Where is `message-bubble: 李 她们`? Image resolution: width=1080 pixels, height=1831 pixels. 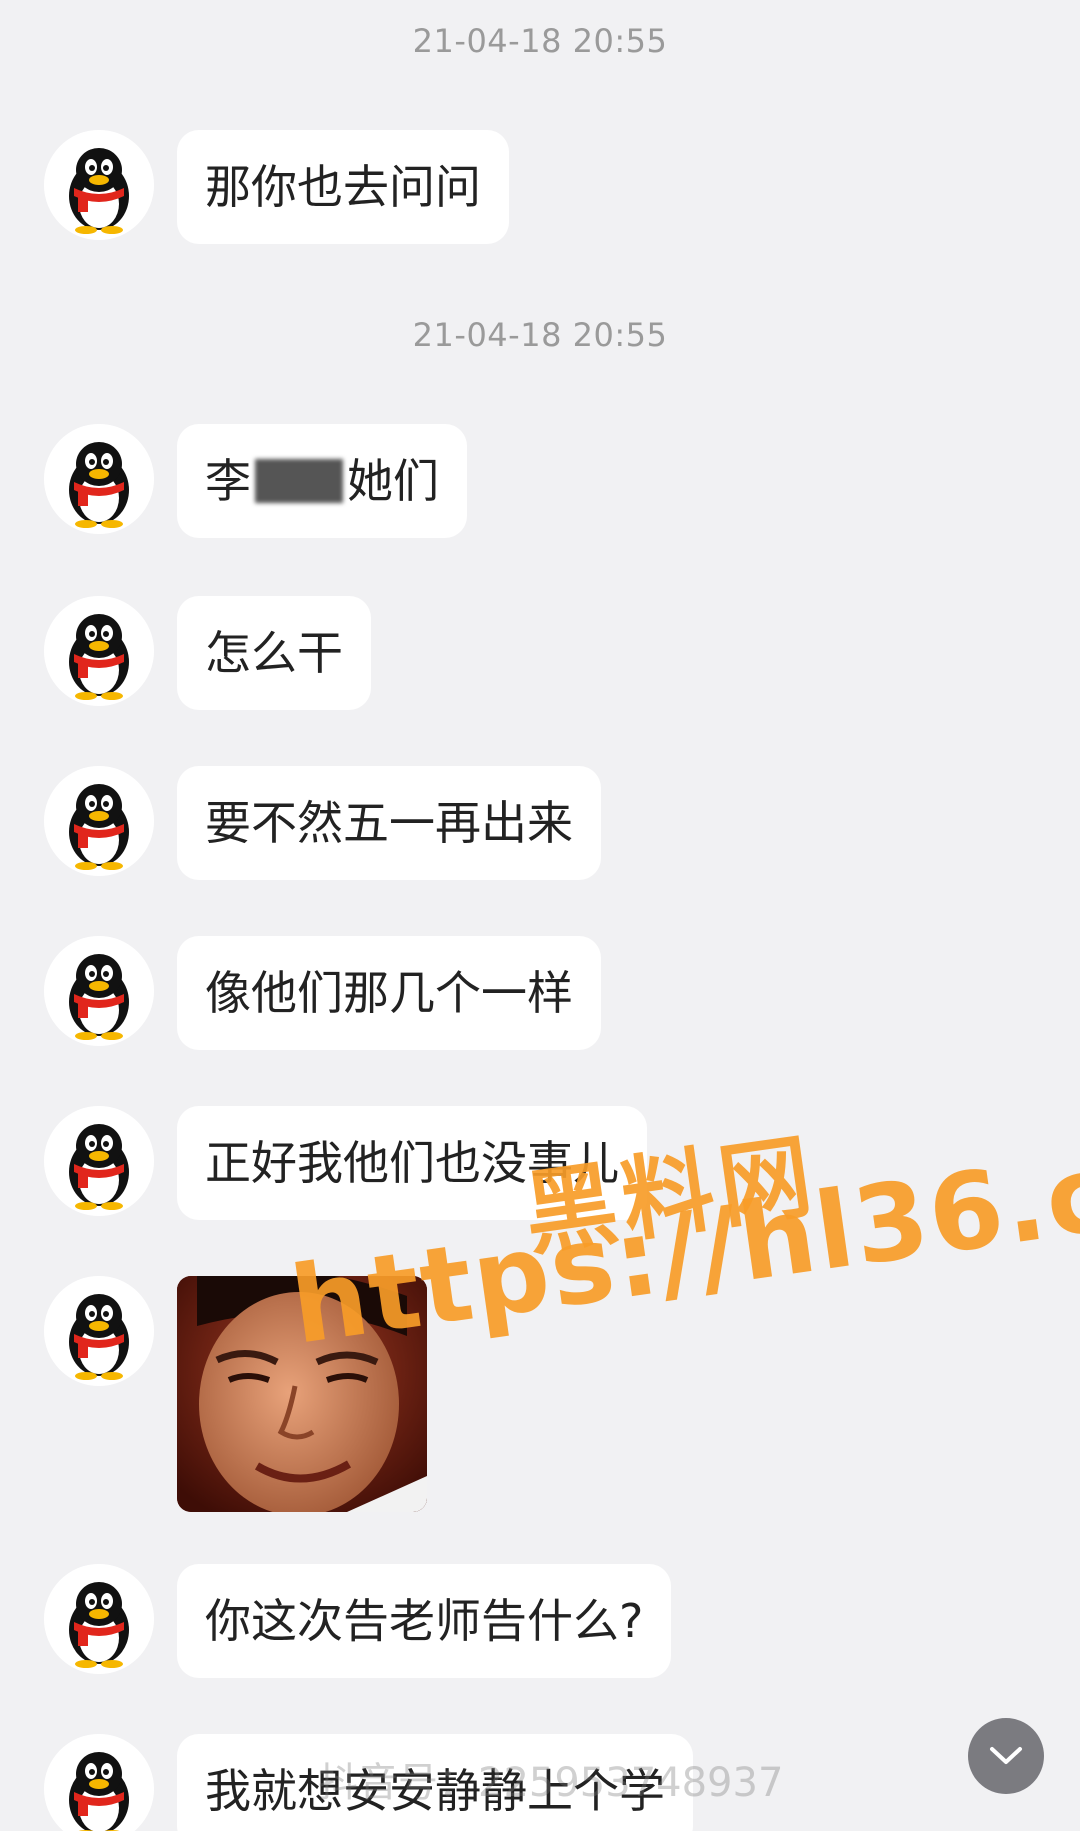 message-bubble: 李 她们 is located at coordinates (322, 481).